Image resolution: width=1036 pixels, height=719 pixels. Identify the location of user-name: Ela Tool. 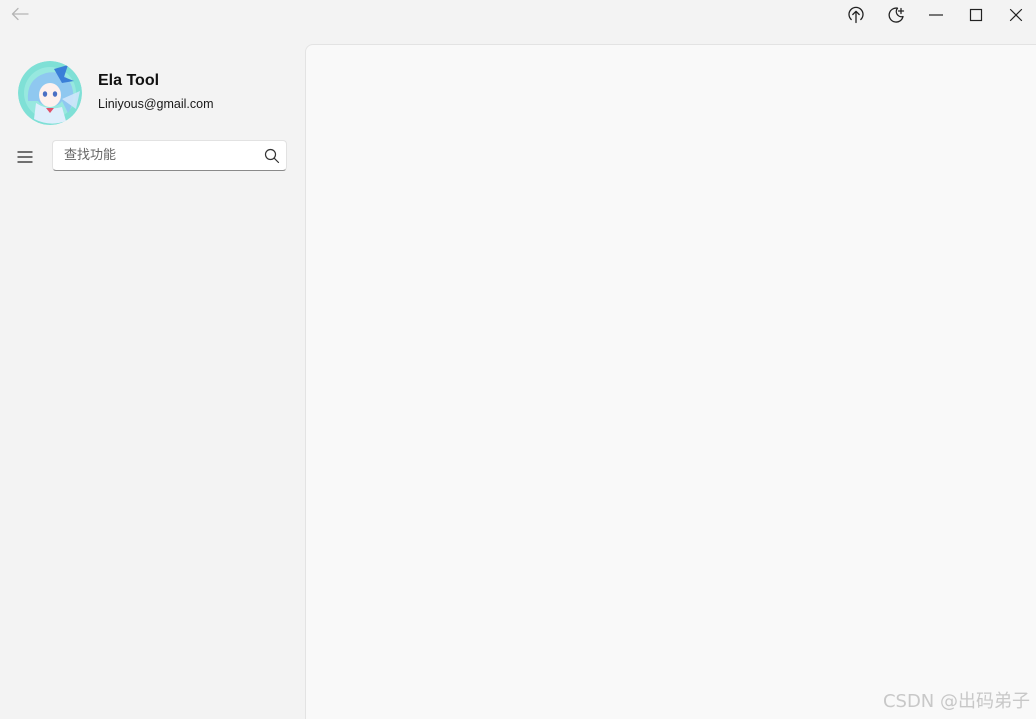
(129, 80).